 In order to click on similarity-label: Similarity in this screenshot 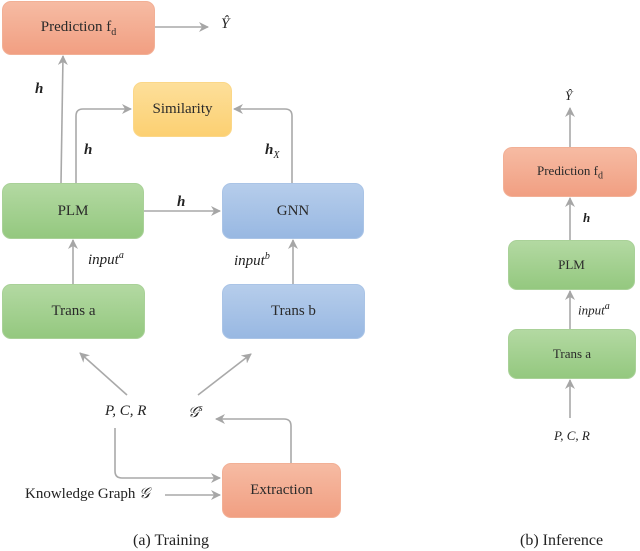, I will do `click(182, 109)`.